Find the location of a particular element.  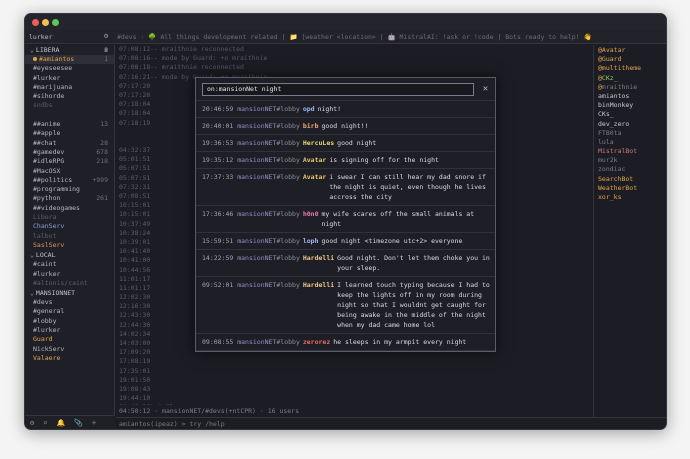

sidebar-item: #programming is located at coordinates (69, 189).